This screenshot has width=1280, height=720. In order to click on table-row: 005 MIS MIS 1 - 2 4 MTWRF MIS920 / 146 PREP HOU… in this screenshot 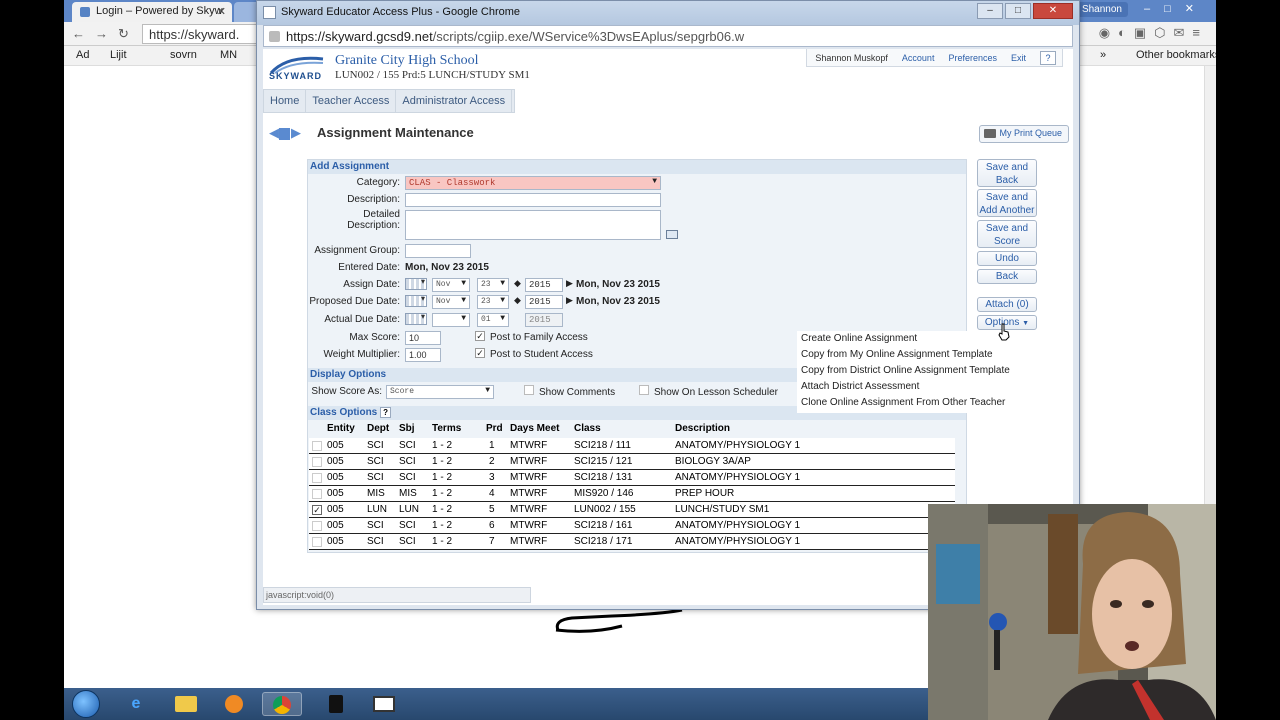, I will do `click(632, 494)`.